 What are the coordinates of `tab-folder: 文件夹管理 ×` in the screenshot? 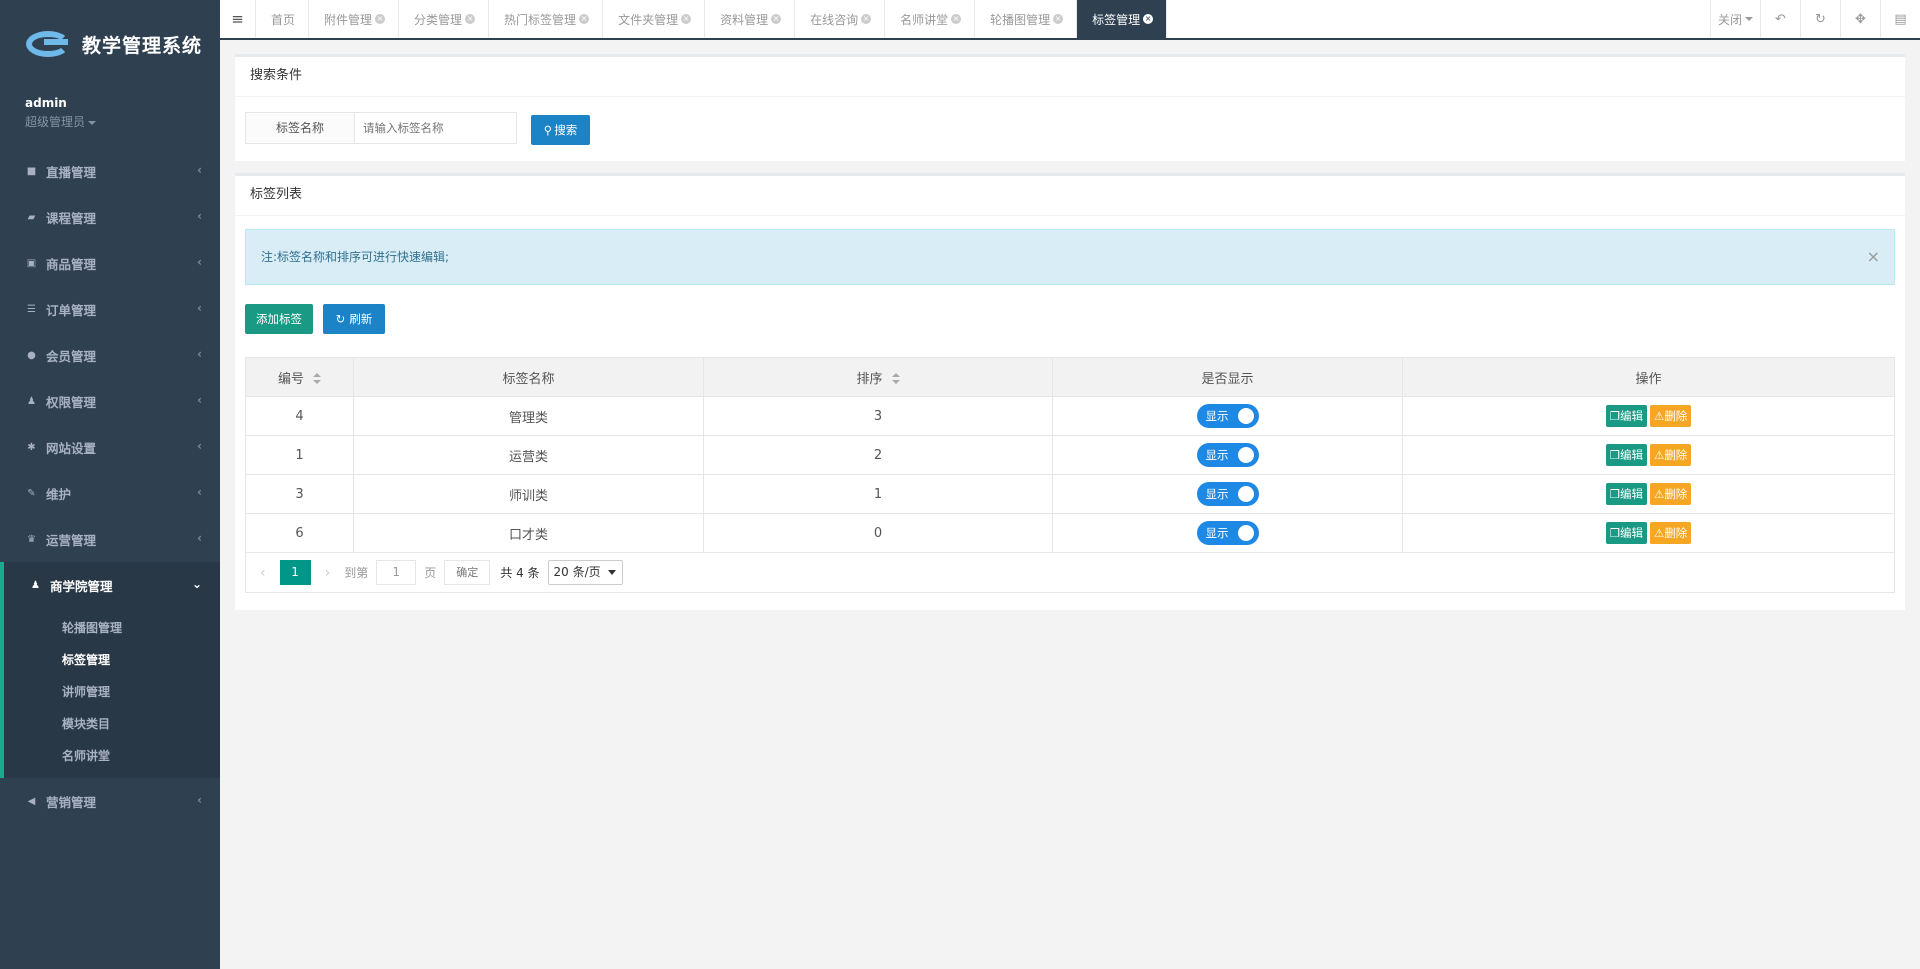 It's located at (654, 19).